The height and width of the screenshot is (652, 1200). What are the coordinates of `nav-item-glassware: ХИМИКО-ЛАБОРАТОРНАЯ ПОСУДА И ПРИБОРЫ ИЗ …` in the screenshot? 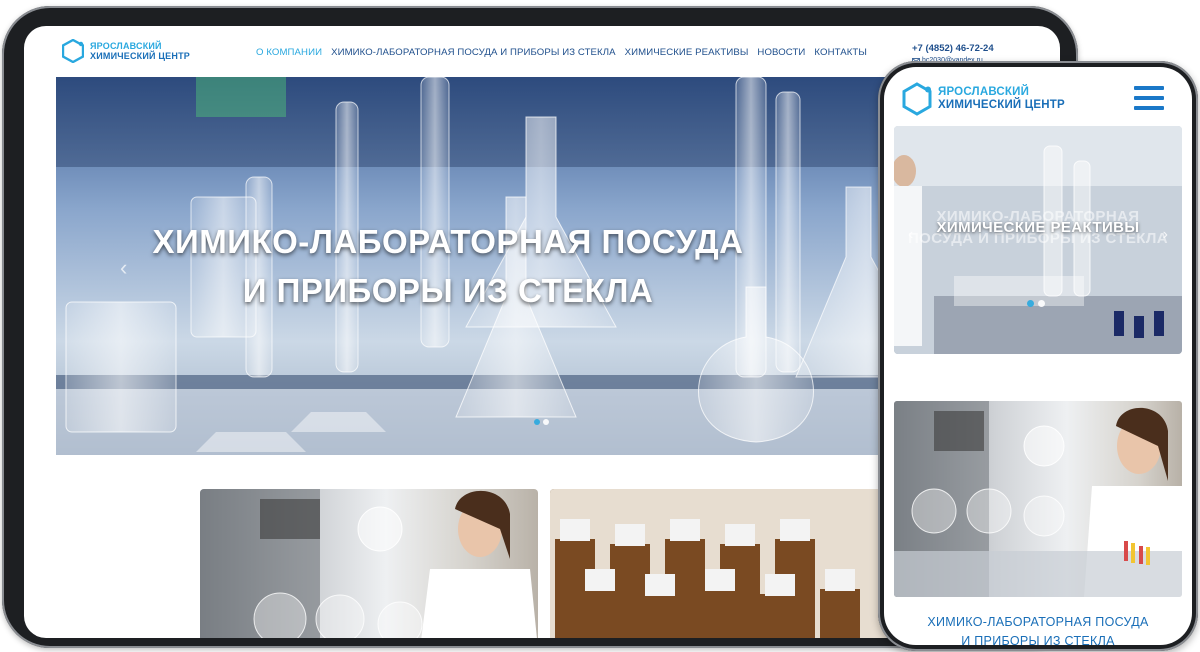 It's located at (473, 52).